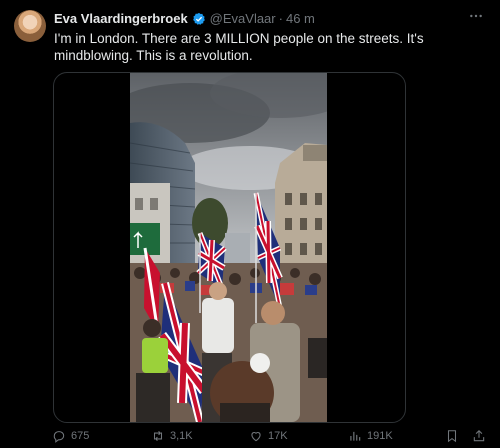 Image resolution: width=500 pixels, height=448 pixels. What do you see at coordinates (59, 437) in the screenshot?
I see `reply-icon` at bounding box center [59, 437].